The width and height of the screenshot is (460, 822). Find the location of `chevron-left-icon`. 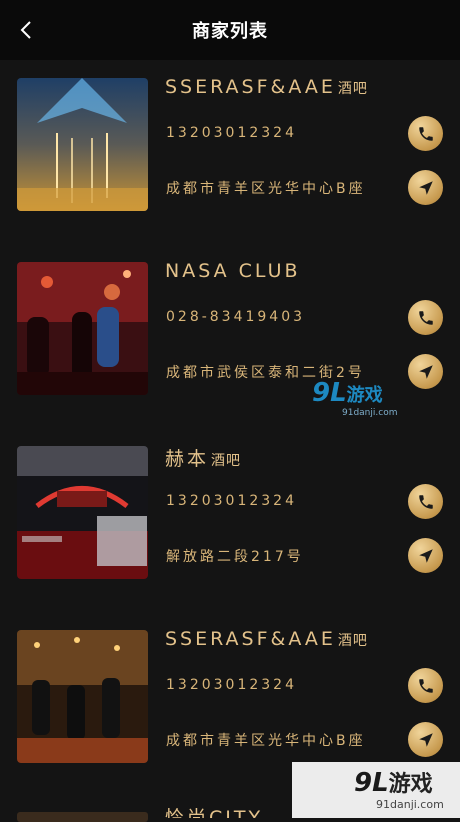

chevron-left-icon is located at coordinates (25, 30).